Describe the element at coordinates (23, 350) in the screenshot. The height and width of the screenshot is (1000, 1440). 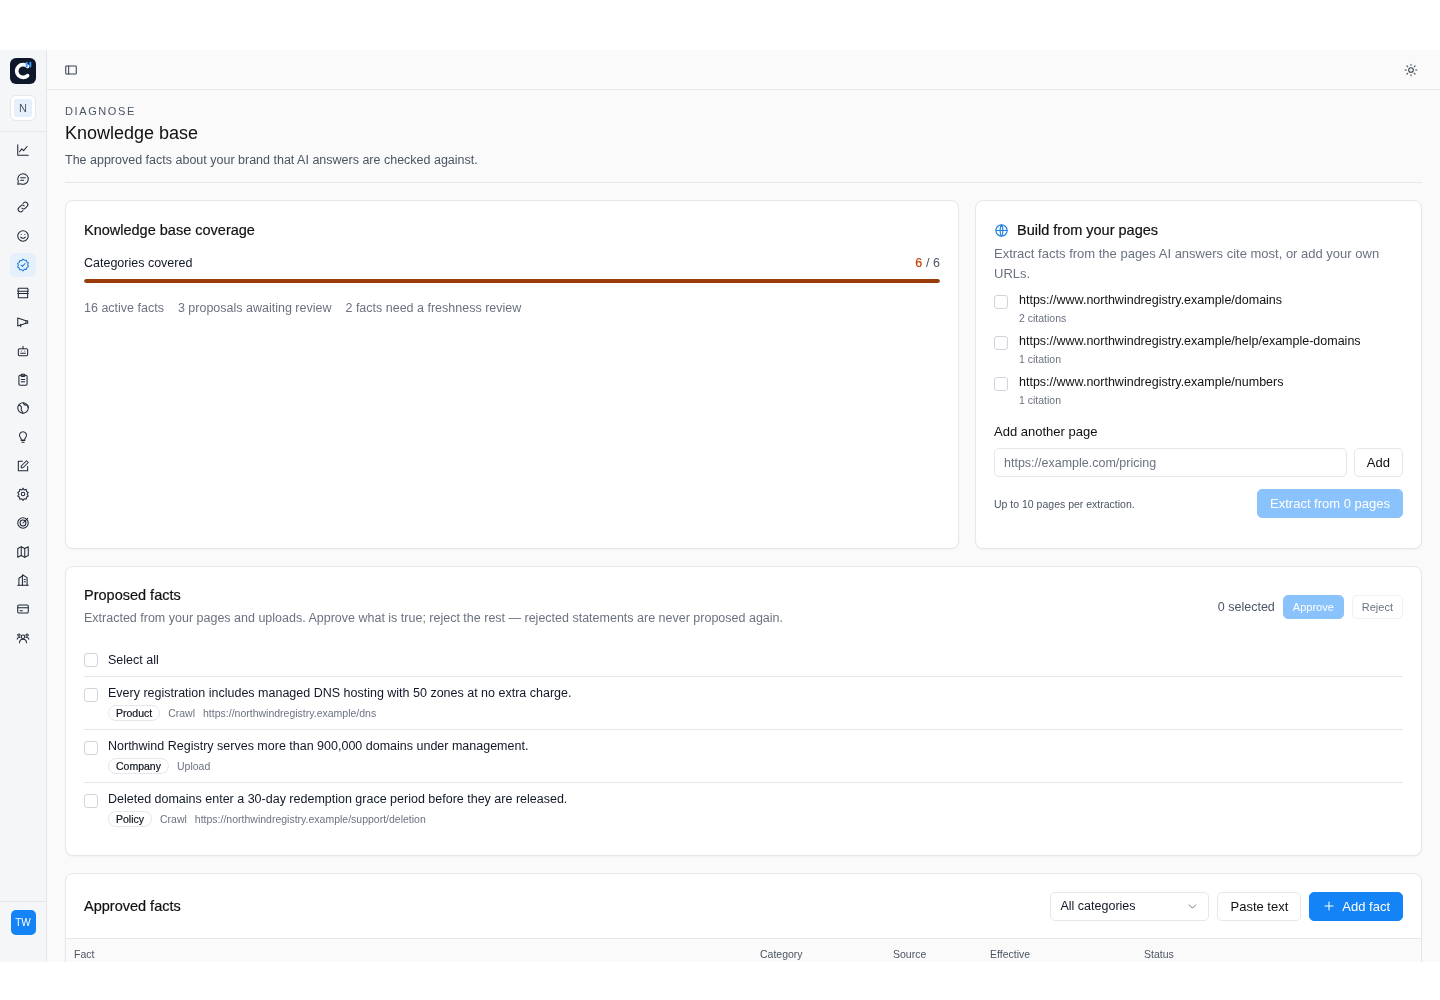
I see `robot-icon` at that location.